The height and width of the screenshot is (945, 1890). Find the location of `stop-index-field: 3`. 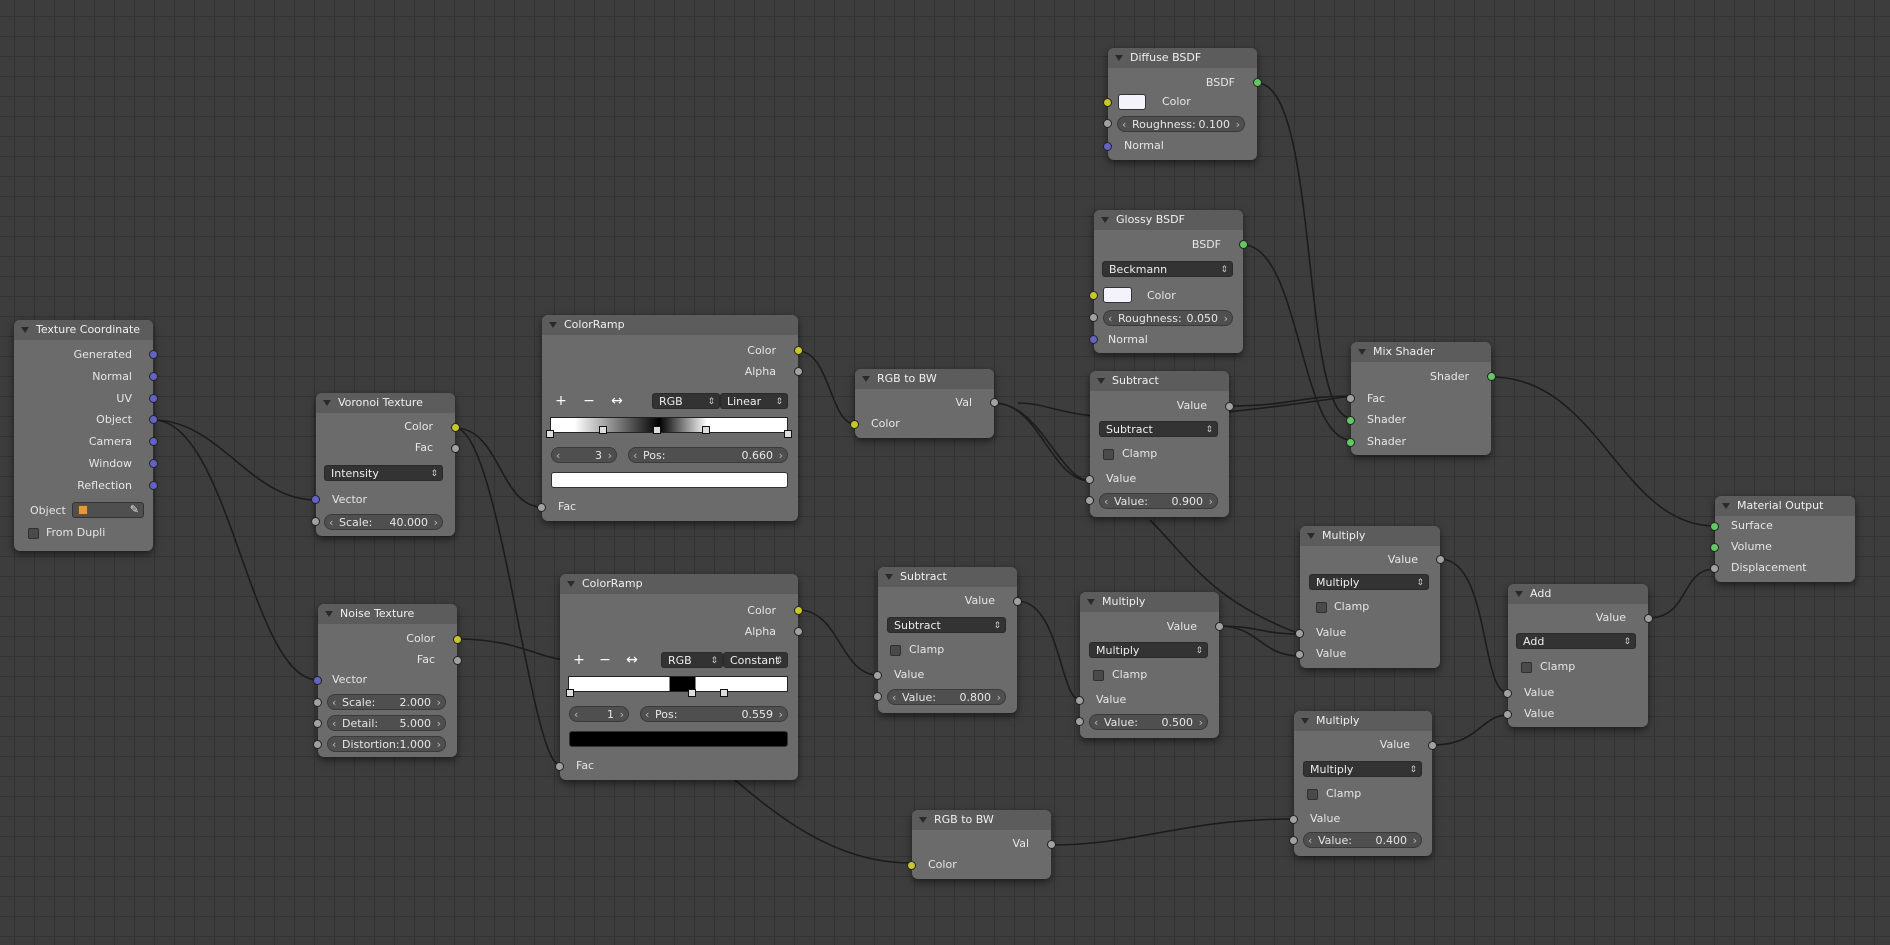

stop-index-field: 3 is located at coordinates (584, 455).